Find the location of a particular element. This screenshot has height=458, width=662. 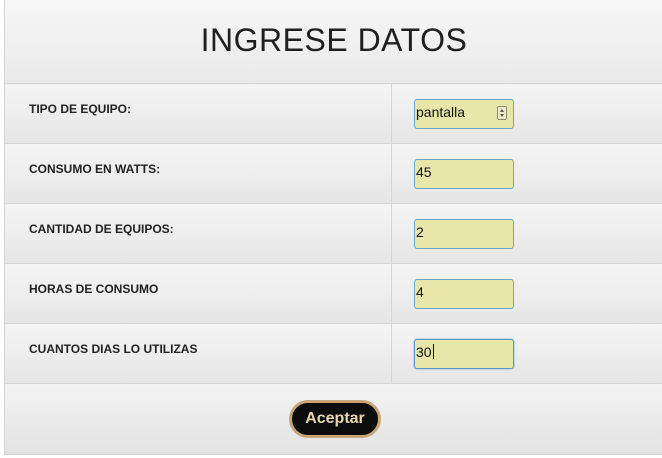

label-cell: TIPO DE EQUIPO: is located at coordinates (198, 113).